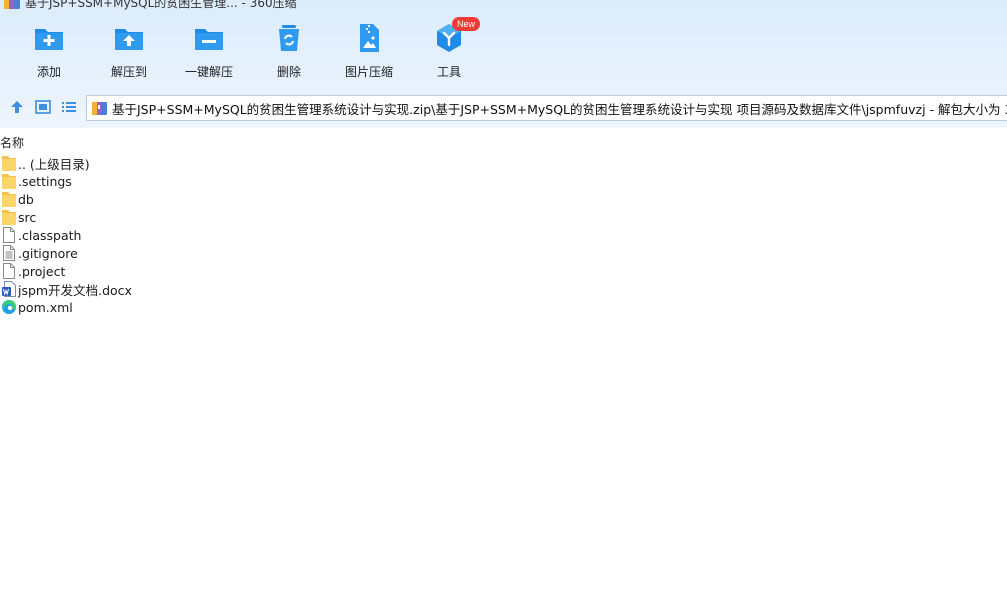 This screenshot has height=610, width=1007. Describe the element at coordinates (368, 72) in the screenshot. I see `image-compress-label: 图片压缩` at that location.